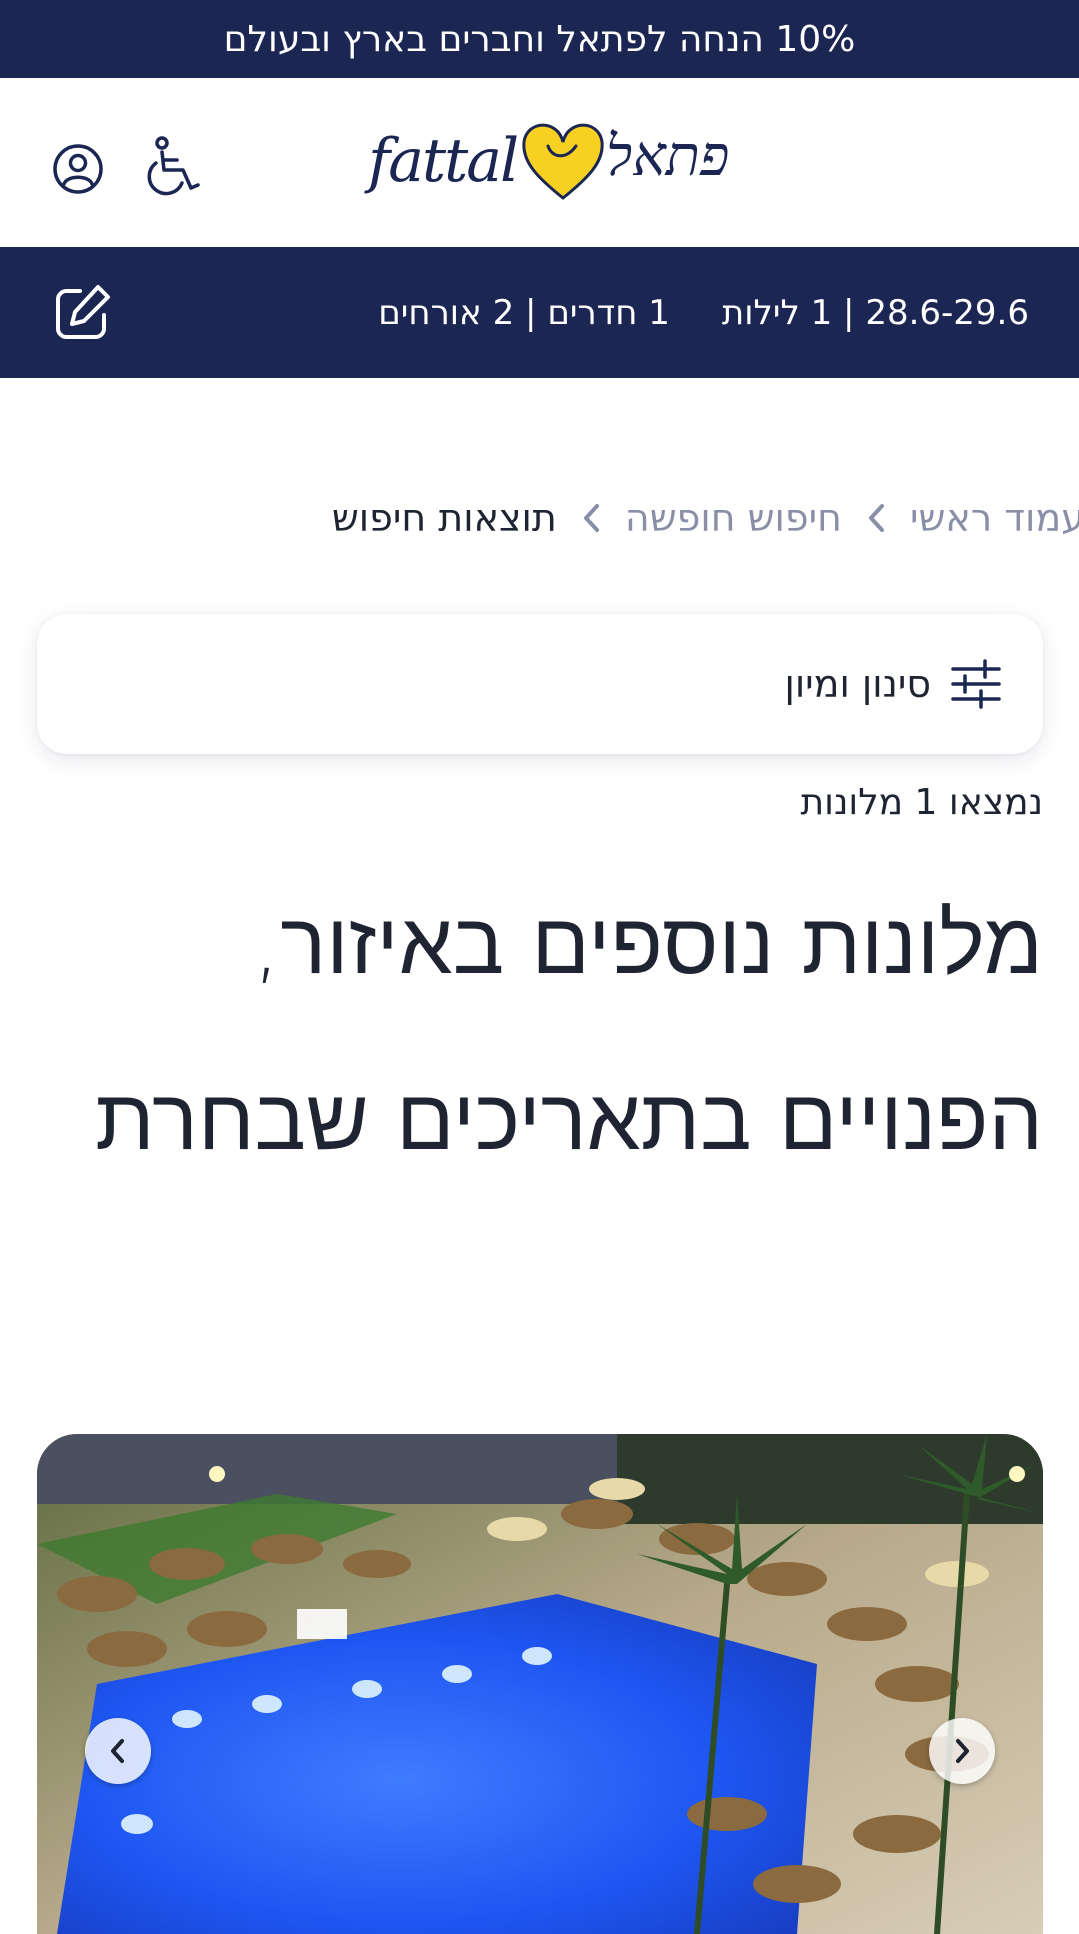  I want to click on search-summary-bar: 28.6-29.6 | 1 לילות 1 חדרים | 2 אורחים, so click(539, 312).